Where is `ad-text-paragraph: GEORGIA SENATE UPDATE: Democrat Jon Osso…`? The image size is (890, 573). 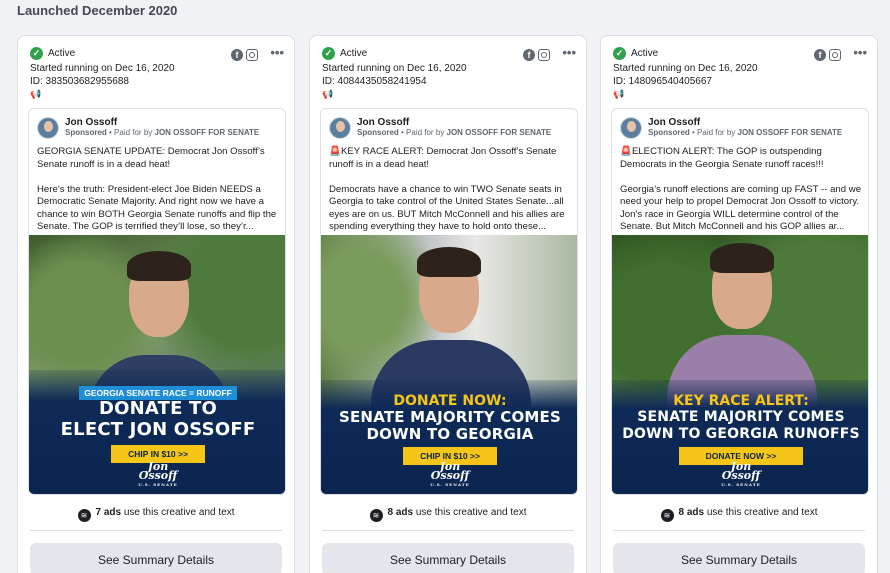 ad-text-paragraph: GEORGIA SENATE UPDATE: Democrat Jon Osso… is located at coordinates (151, 158).